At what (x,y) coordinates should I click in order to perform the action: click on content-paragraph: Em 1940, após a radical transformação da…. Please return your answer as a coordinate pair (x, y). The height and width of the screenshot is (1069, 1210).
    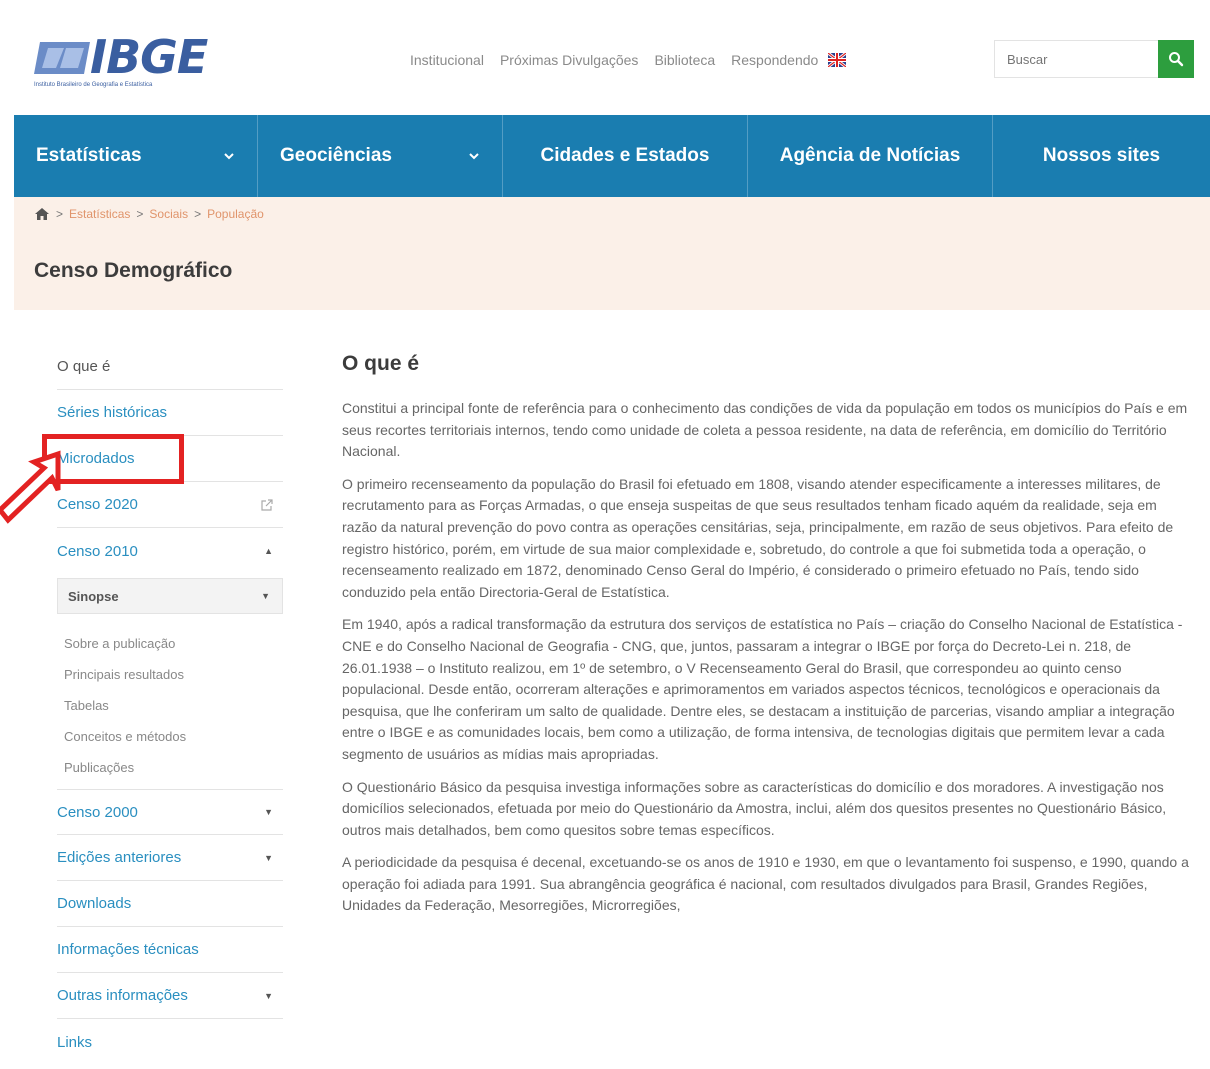
    Looking at the image, I should click on (762, 689).